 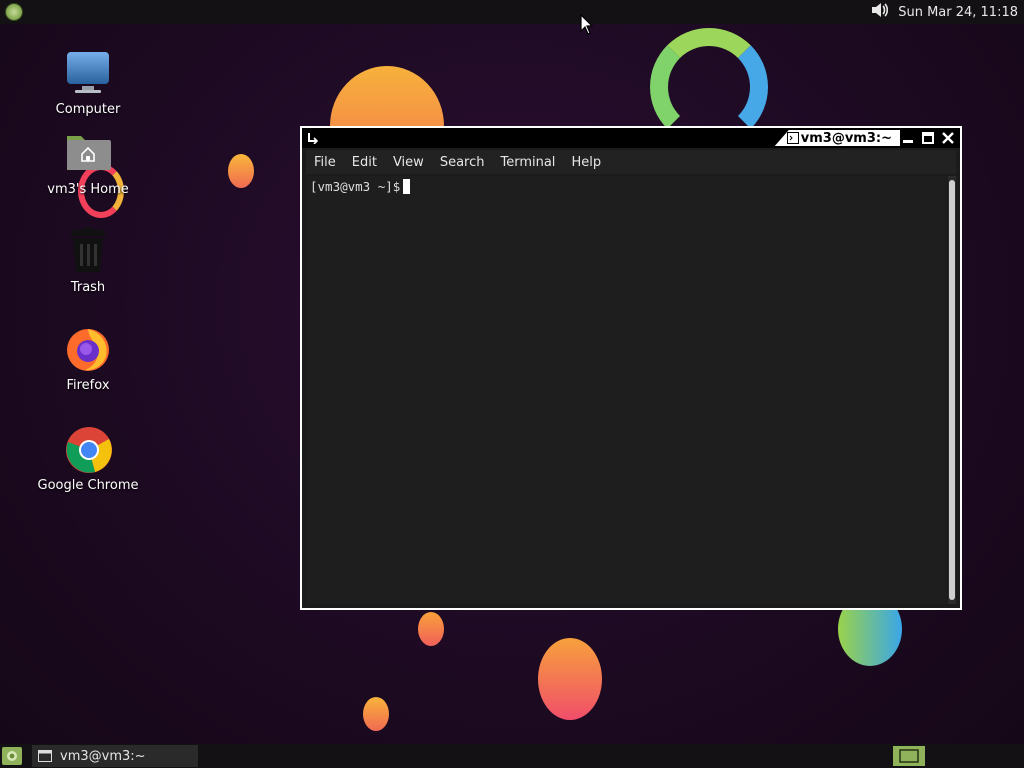 I want to click on decor-small-orange-blob, so click(x=241, y=171).